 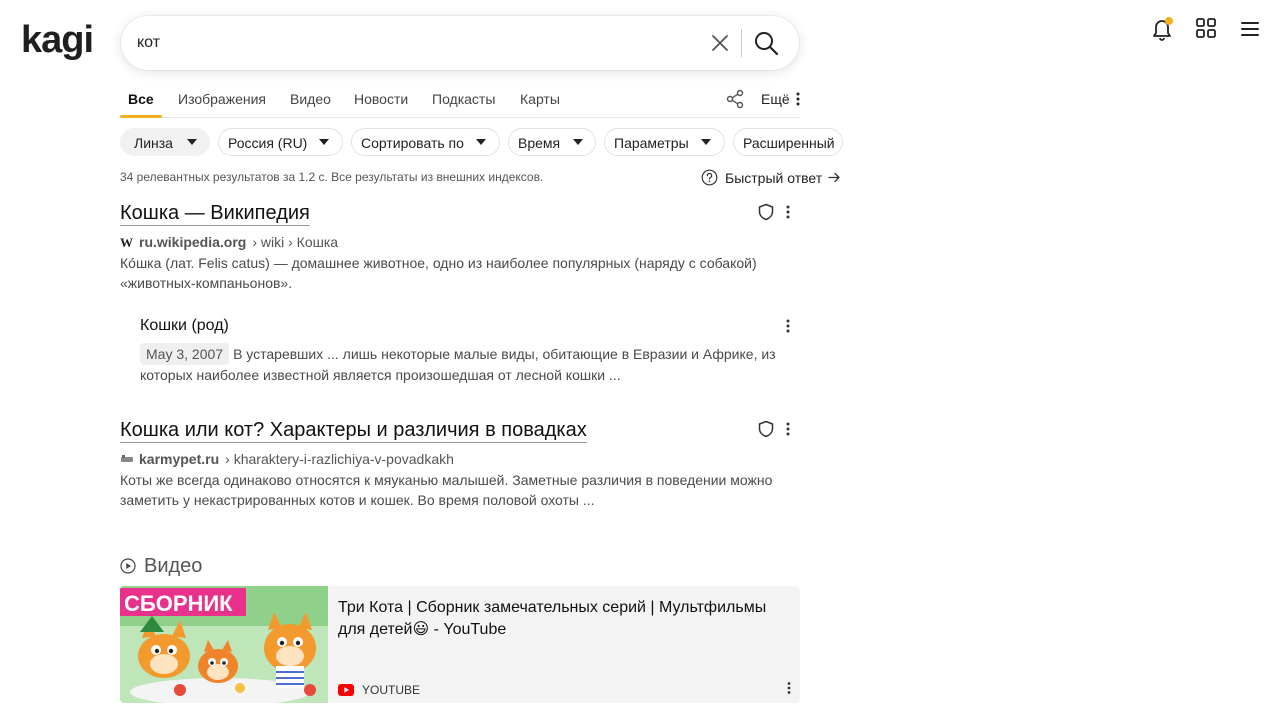 What do you see at coordinates (141, 116) in the screenshot?
I see `active-tab-indicator` at bounding box center [141, 116].